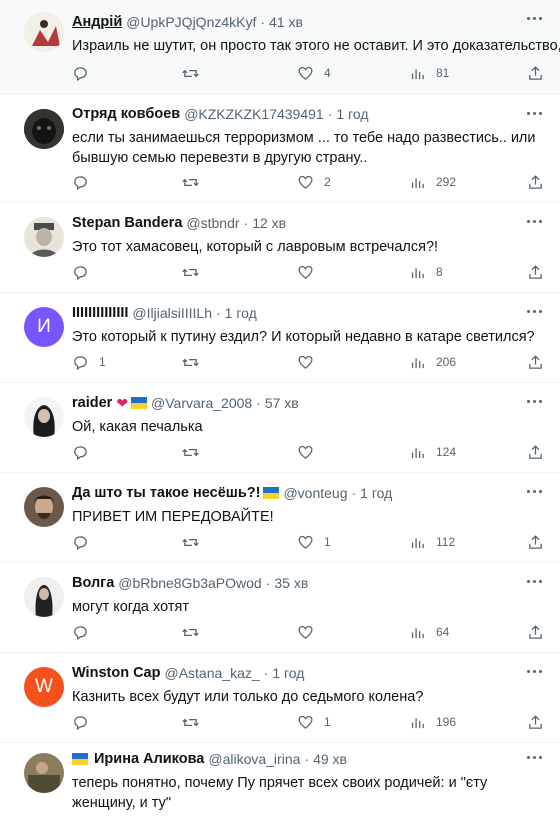  What do you see at coordinates (305, 722) in the screenshot?
I see `heart-icon` at bounding box center [305, 722].